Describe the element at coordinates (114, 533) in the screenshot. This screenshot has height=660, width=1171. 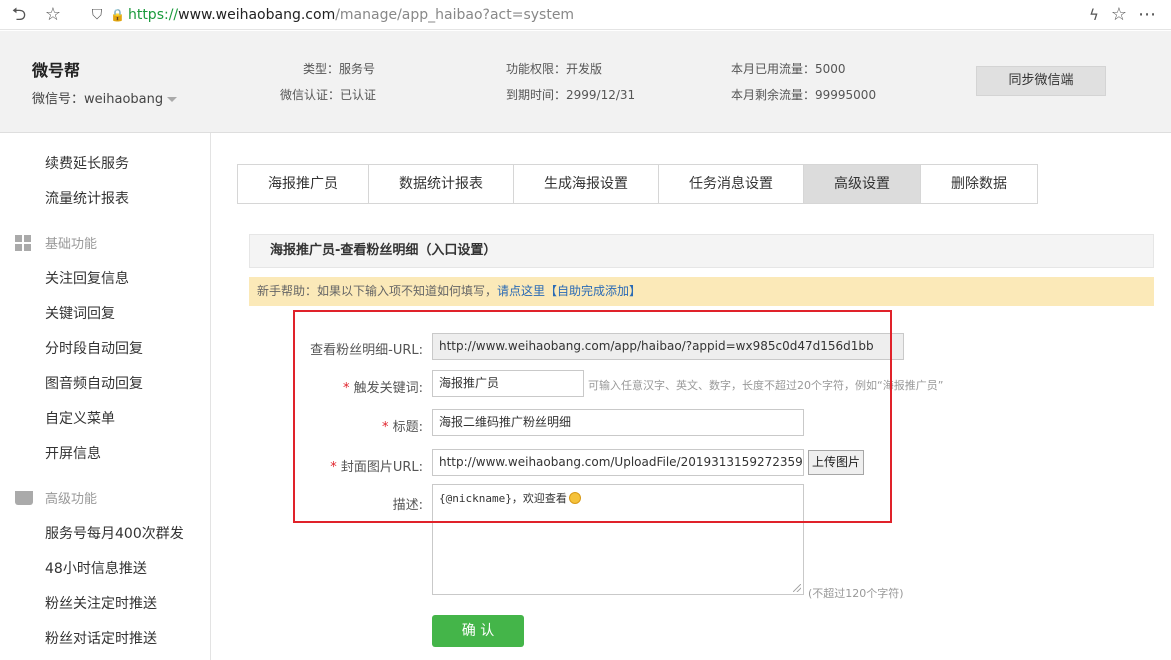
I see `sidebar-item-mass-send: 服务号每月400次群发` at that location.